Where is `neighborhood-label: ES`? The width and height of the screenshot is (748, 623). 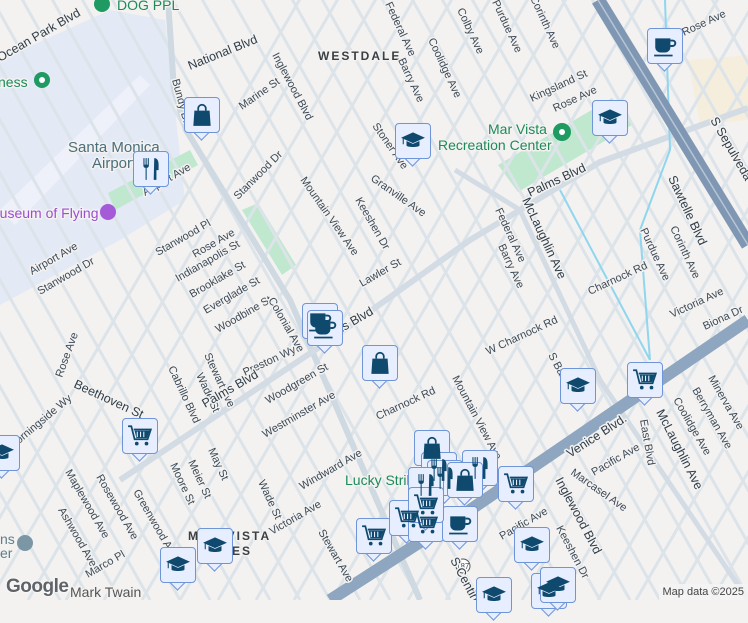
neighborhood-label: ES is located at coordinates (242, 551).